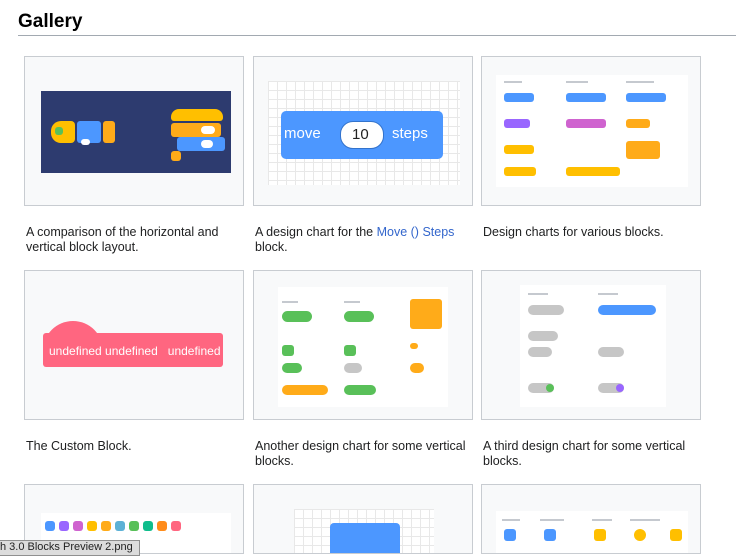  I want to click on caption-2-prefix: A design chart for the, so click(316, 232).